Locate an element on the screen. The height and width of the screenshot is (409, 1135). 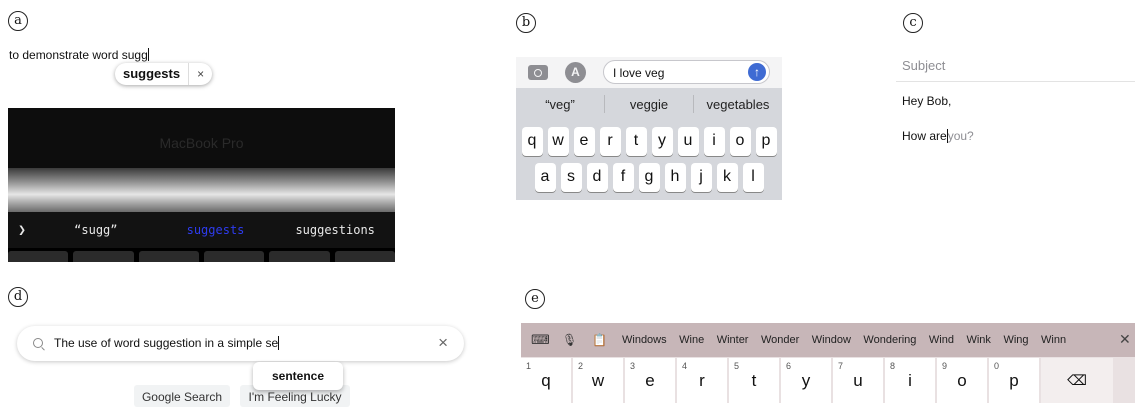
key-e: e is located at coordinates (584, 141).